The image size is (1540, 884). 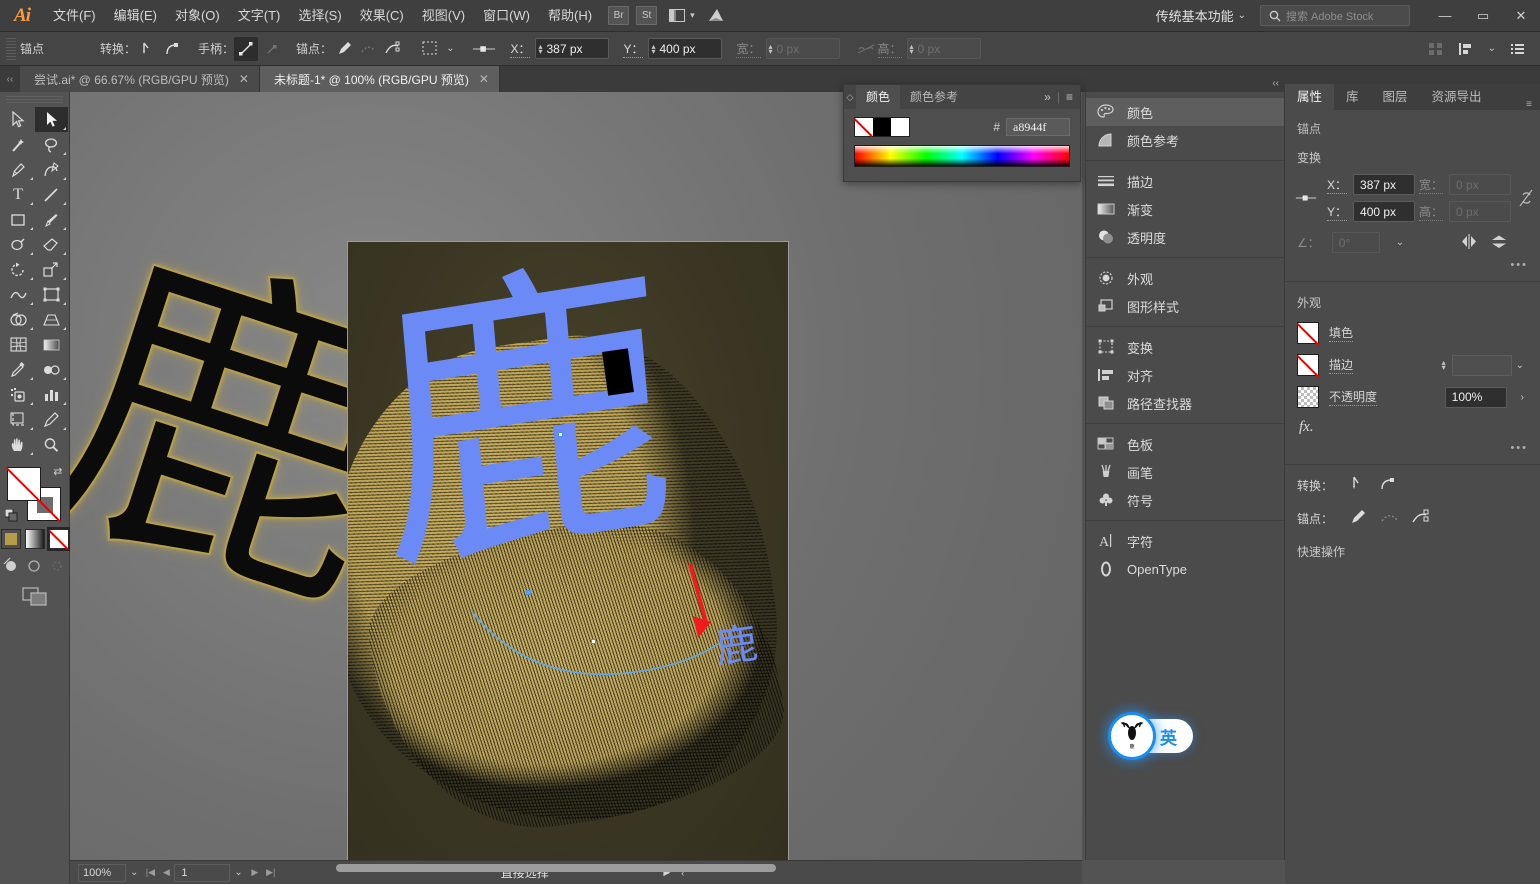 I want to click on tabbar-collapse-icon: ‹‹, so click(x=10, y=79).